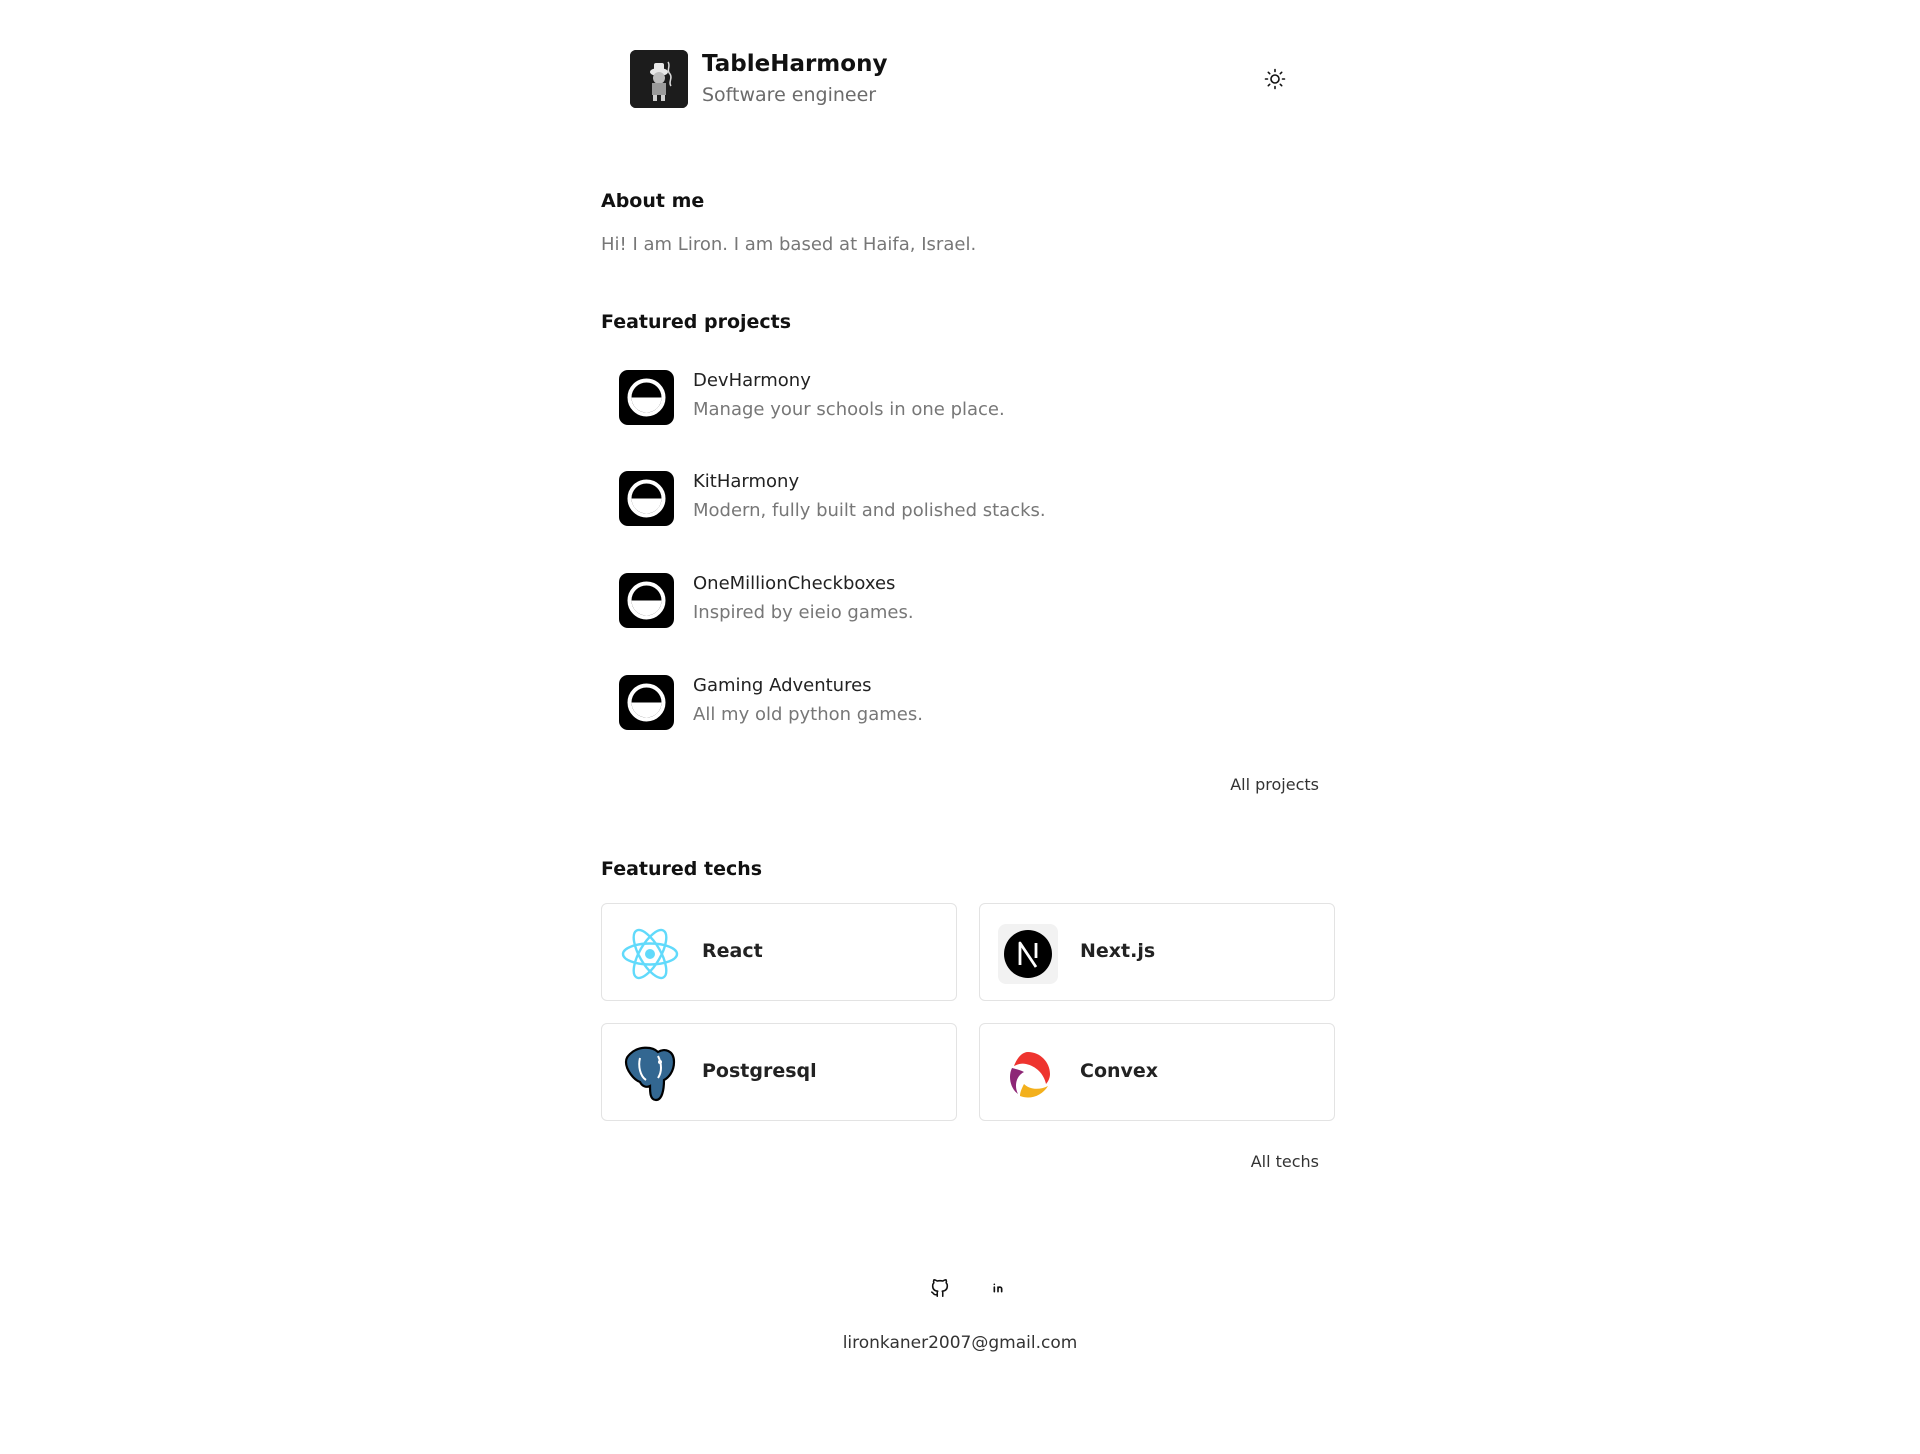  What do you see at coordinates (782, 685) in the screenshot?
I see `project-name: Gaming Adventures` at bounding box center [782, 685].